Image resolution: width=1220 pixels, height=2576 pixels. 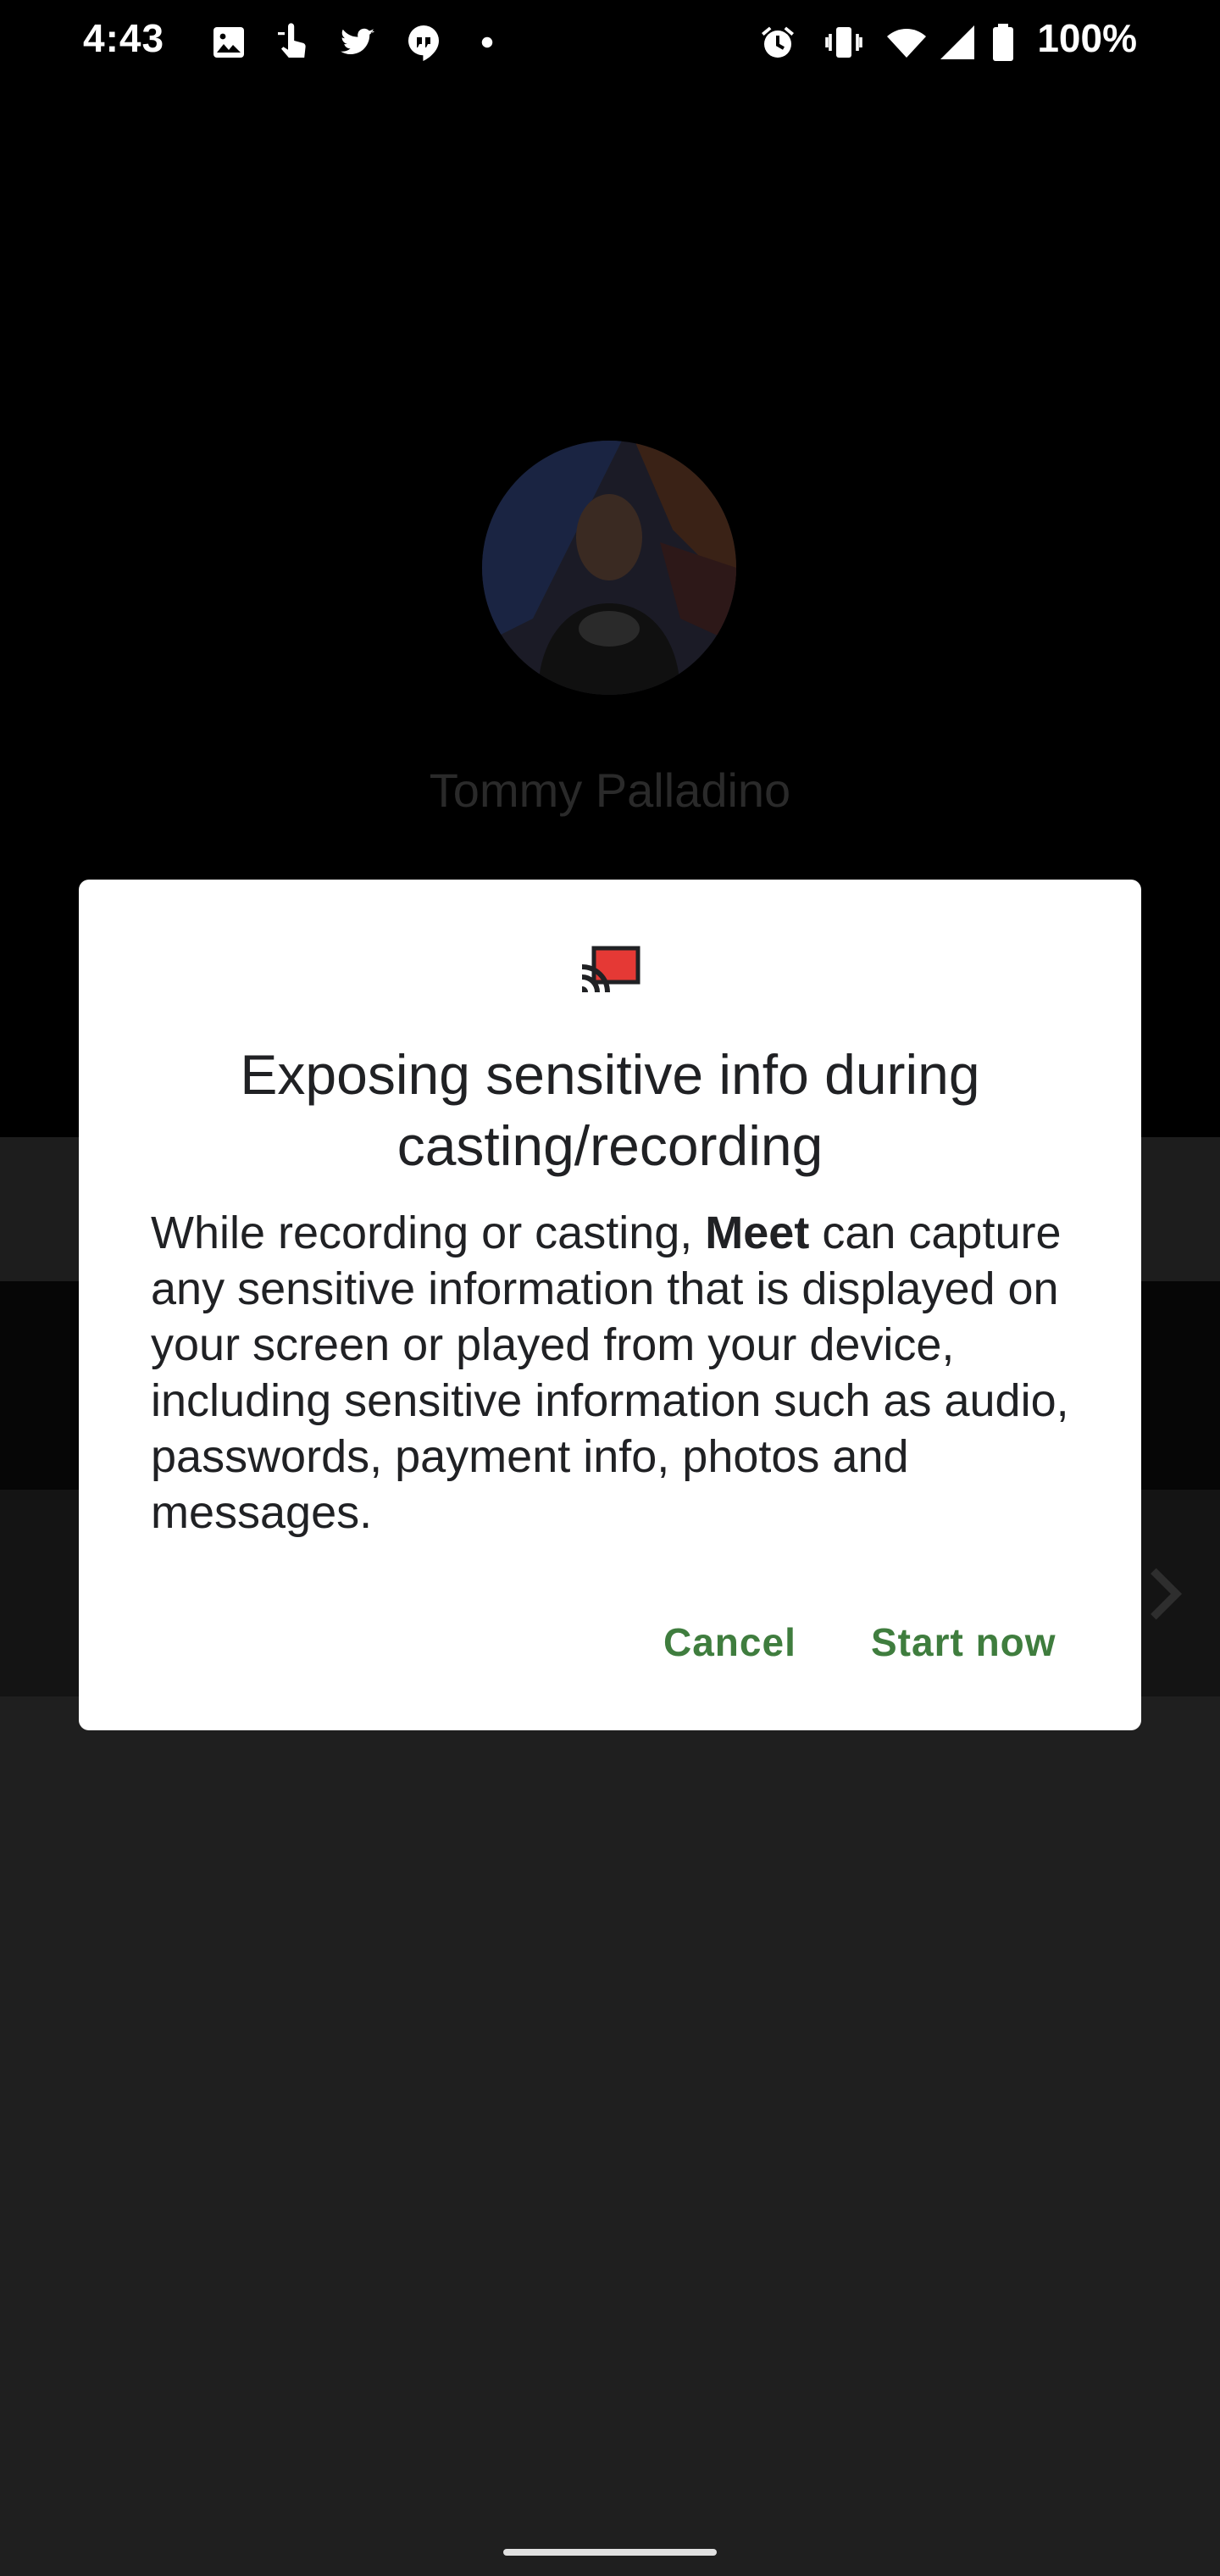 I want to click on message-text: While recording or casting,, so click(x=428, y=1233).